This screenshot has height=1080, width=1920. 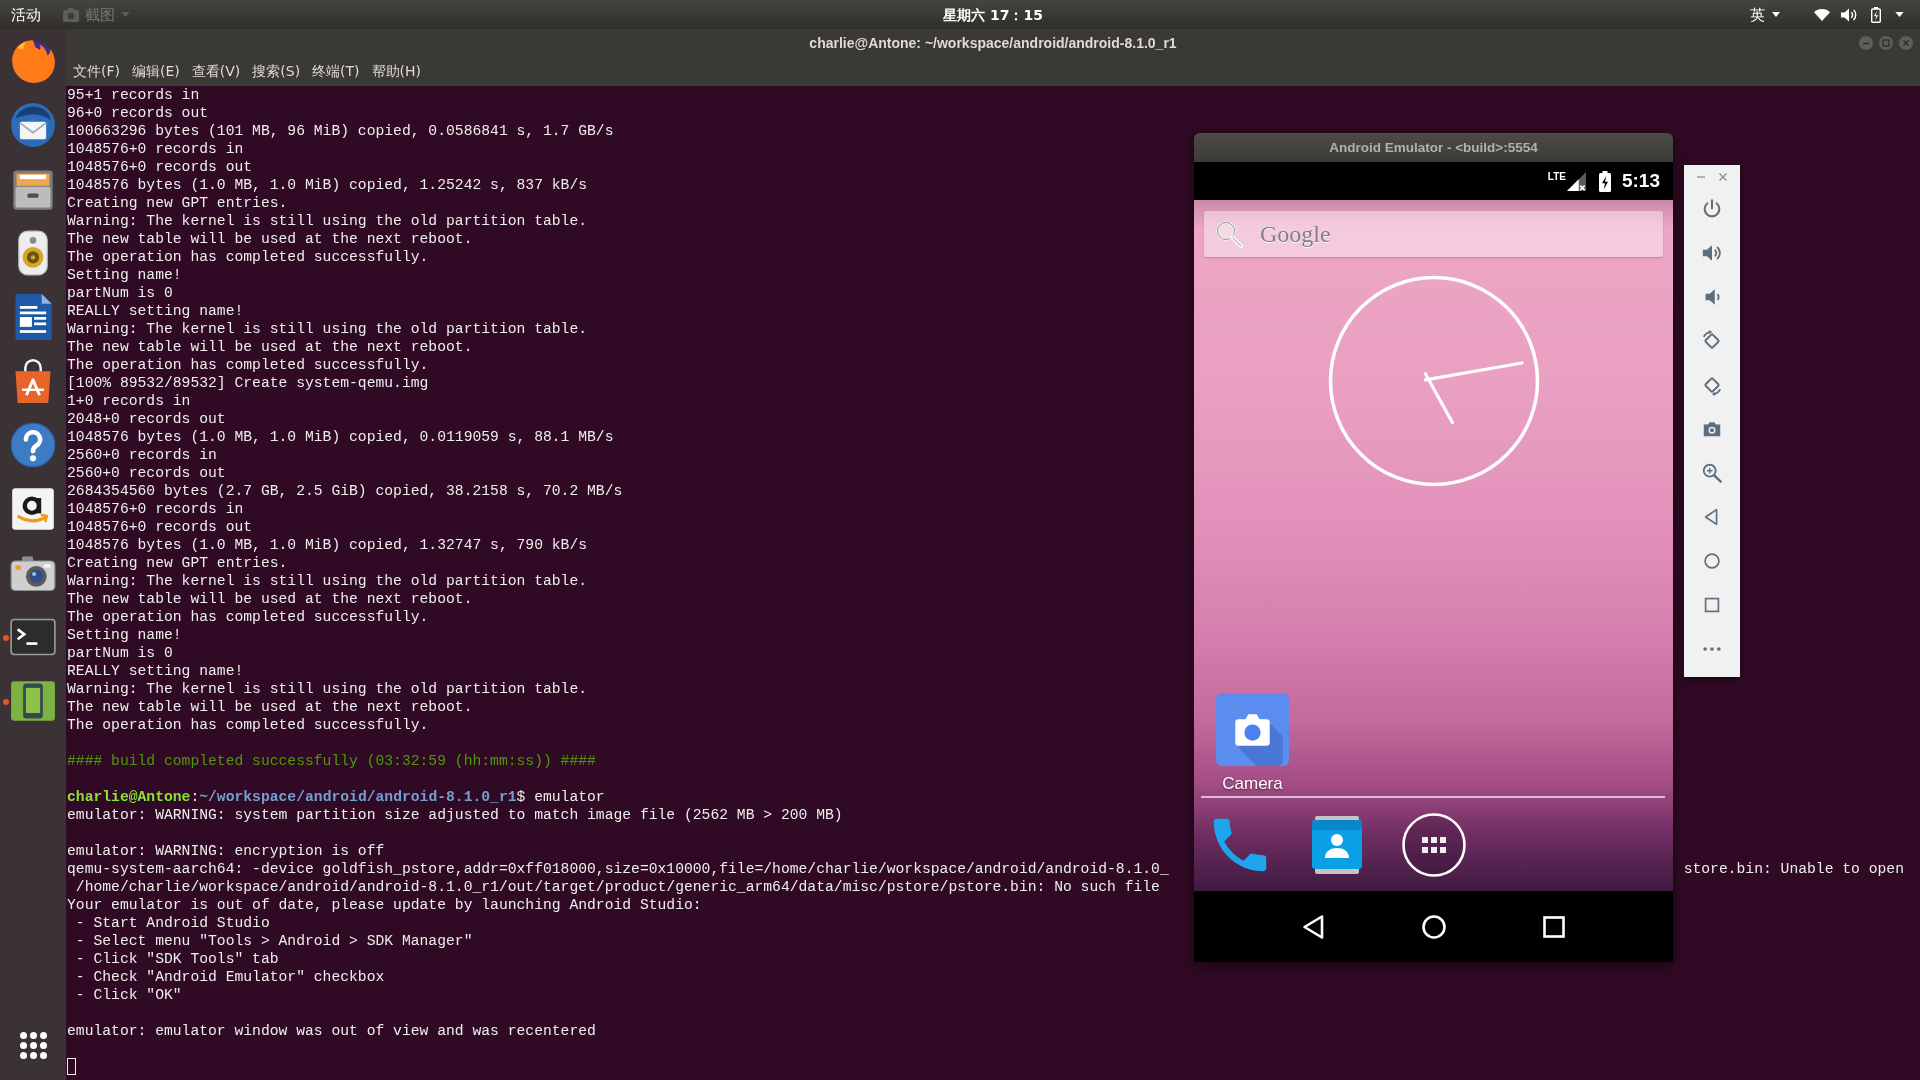 I want to click on terminal-line: 100663296 bytes (101 MB, 96 MiB) copied, 0.0586841 s, 1.7 GB/s, so click(x=340, y=131).